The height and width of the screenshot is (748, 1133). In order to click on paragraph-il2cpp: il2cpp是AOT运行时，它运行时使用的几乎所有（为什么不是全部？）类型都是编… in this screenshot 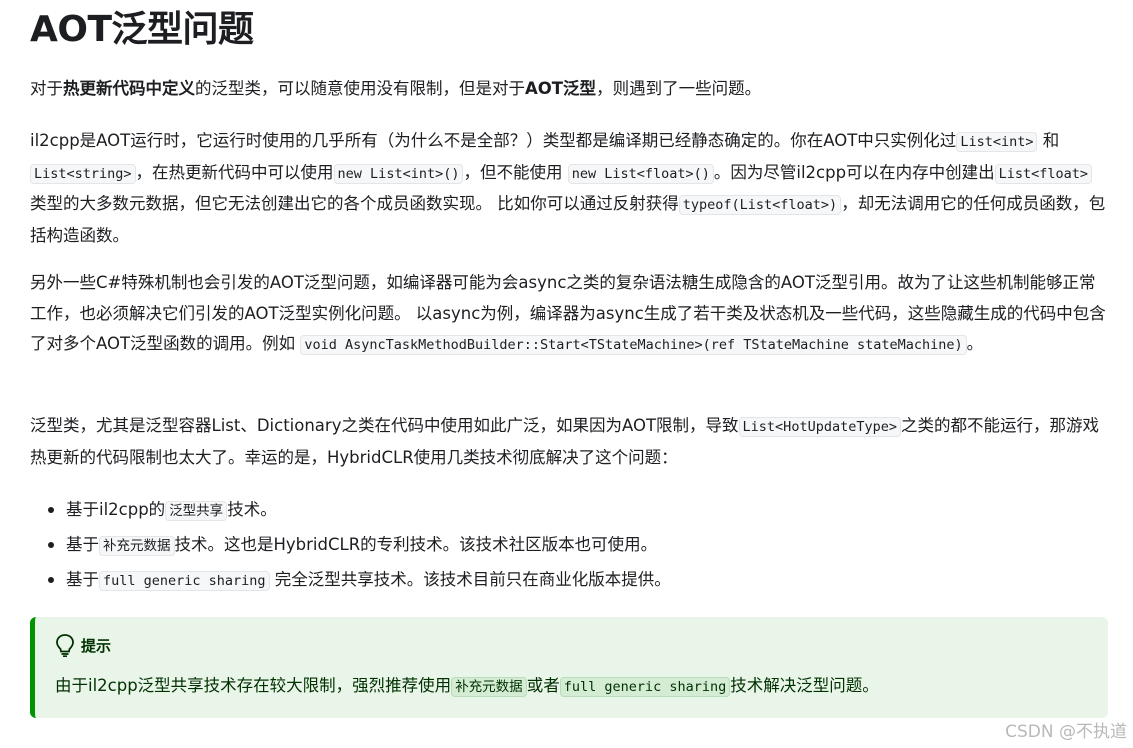, I will do `click(568, 188)`.